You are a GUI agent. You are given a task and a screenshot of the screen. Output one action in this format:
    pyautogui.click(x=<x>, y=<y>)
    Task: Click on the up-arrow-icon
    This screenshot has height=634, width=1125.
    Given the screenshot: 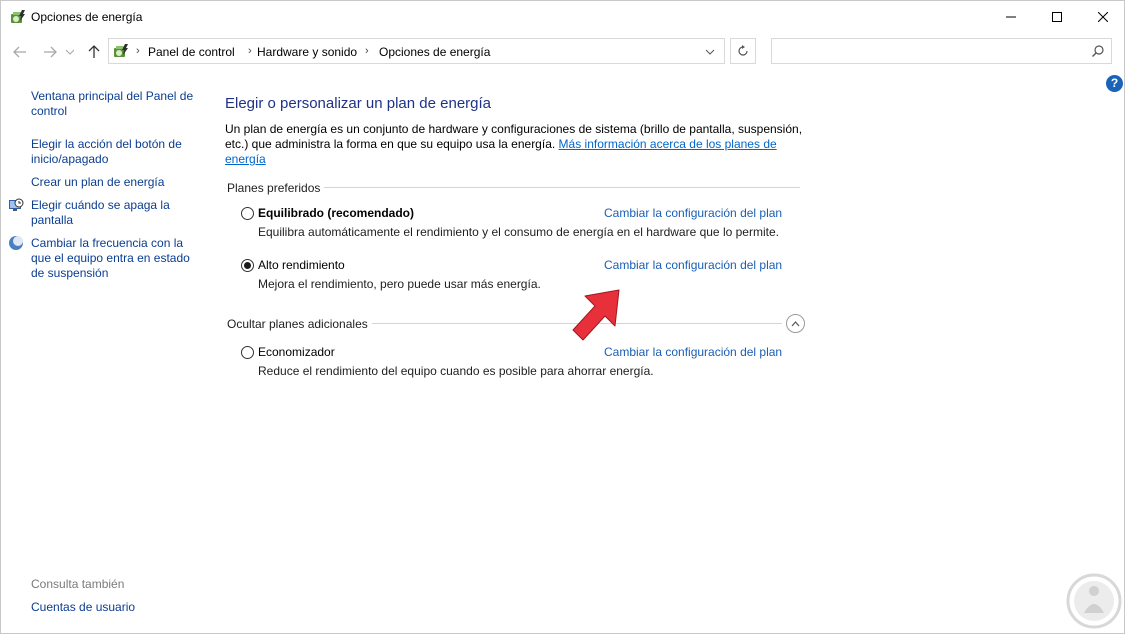 What is the action you would take?
    pyautogui.click(x=94, y=51)
    